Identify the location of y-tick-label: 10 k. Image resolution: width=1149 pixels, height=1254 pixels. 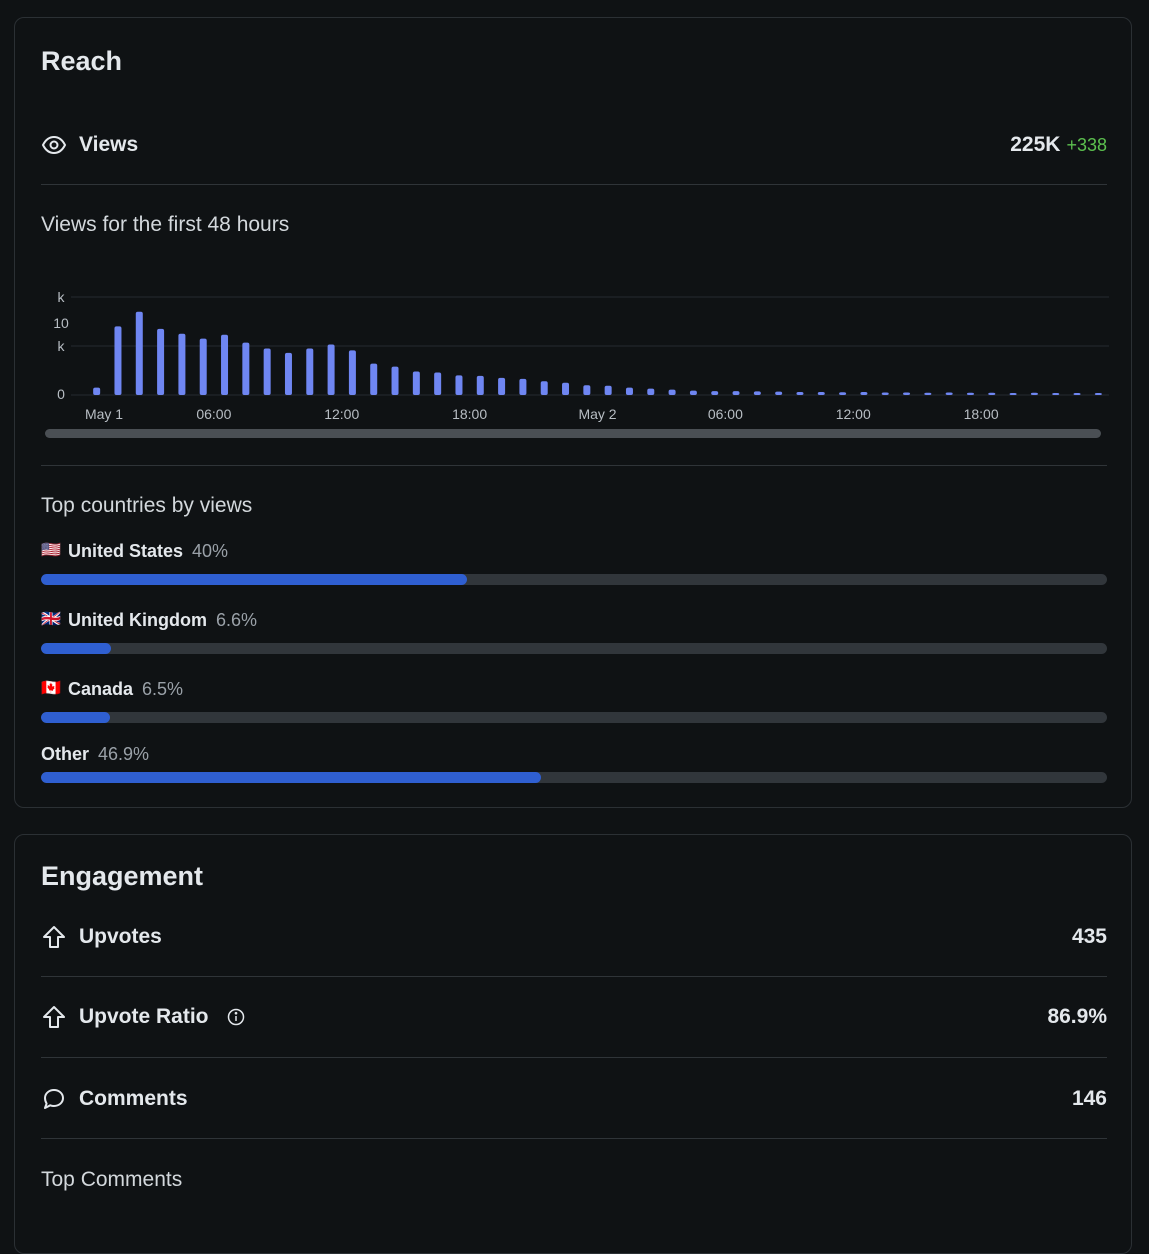
(61, 334).